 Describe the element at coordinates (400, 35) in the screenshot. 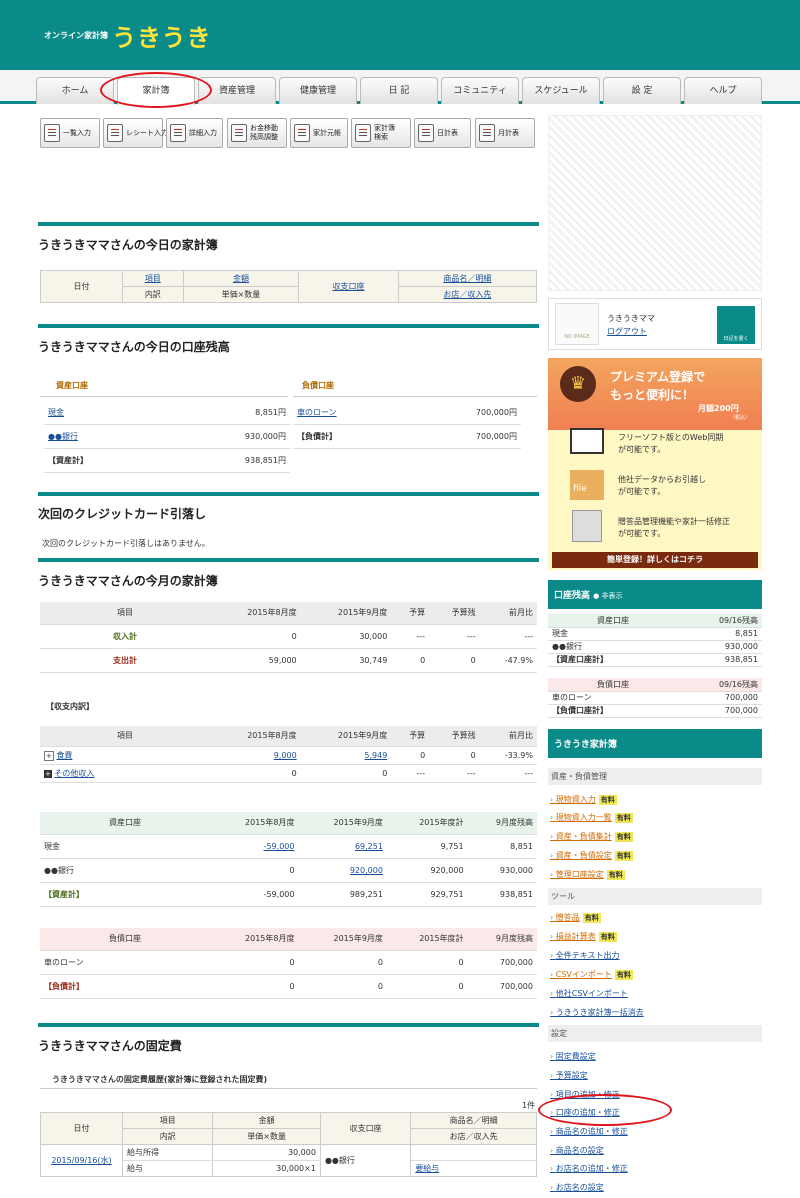

I see `site-header: オンライン家計簿 うきうき` at that location.